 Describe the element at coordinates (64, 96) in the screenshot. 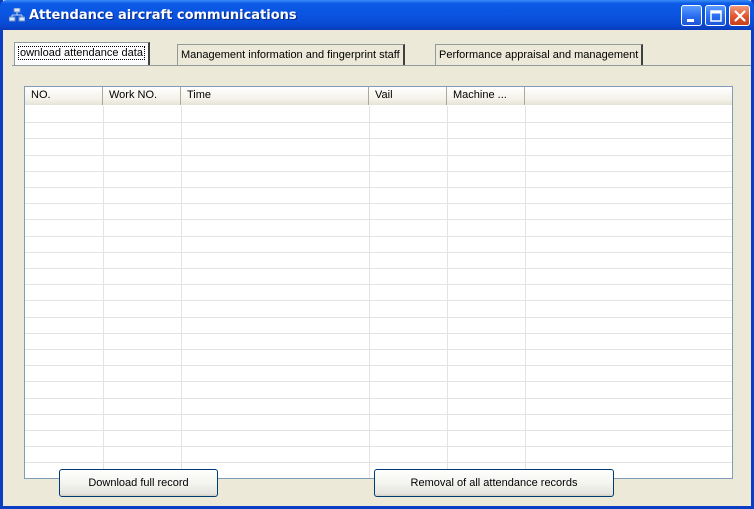

I see `column-header-no: NO.` at that location.